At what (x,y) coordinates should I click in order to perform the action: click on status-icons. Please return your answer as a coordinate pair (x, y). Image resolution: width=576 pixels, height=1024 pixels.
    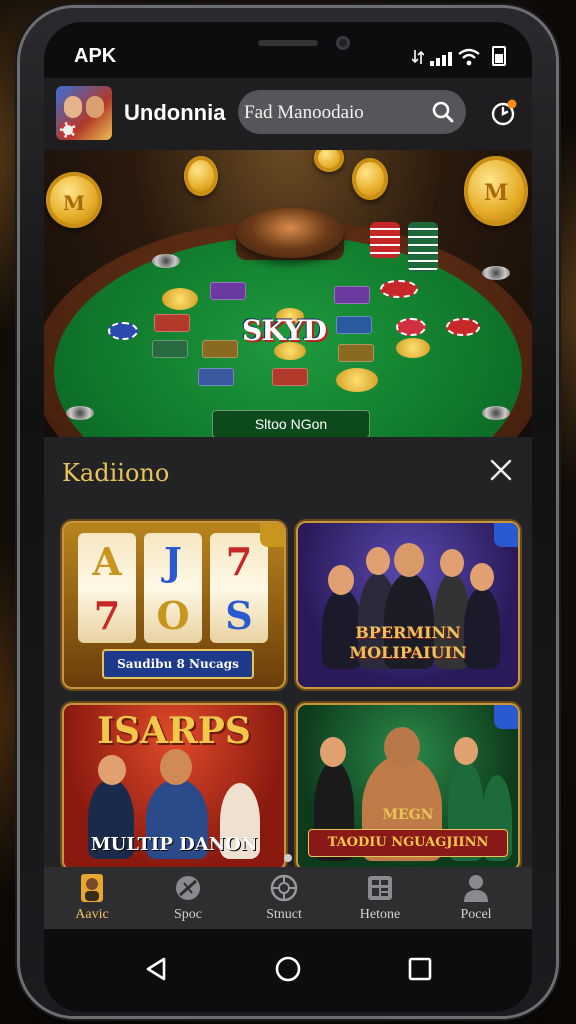
    Looking at the image, I should click on (459, 56).